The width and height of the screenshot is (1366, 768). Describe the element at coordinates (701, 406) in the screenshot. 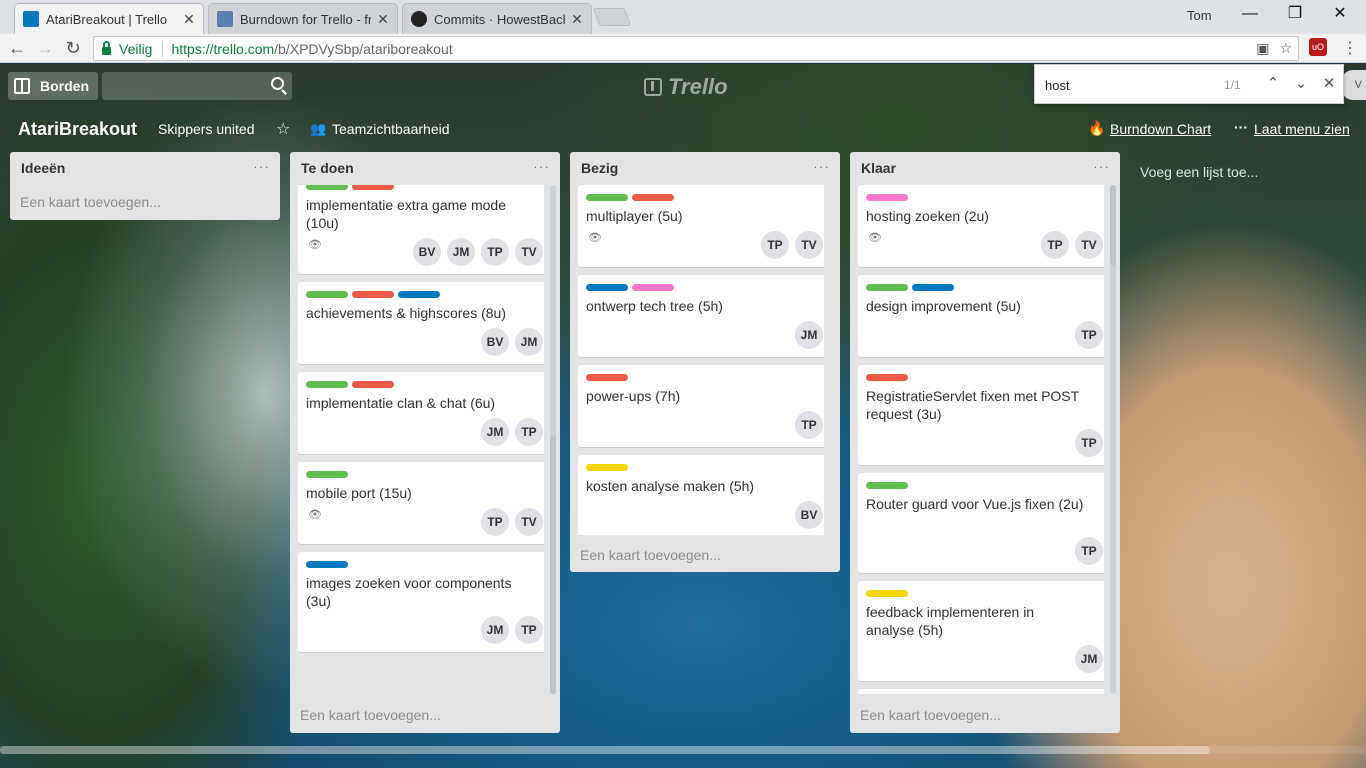

I see `card: power-ups (7h) TP` at that location.